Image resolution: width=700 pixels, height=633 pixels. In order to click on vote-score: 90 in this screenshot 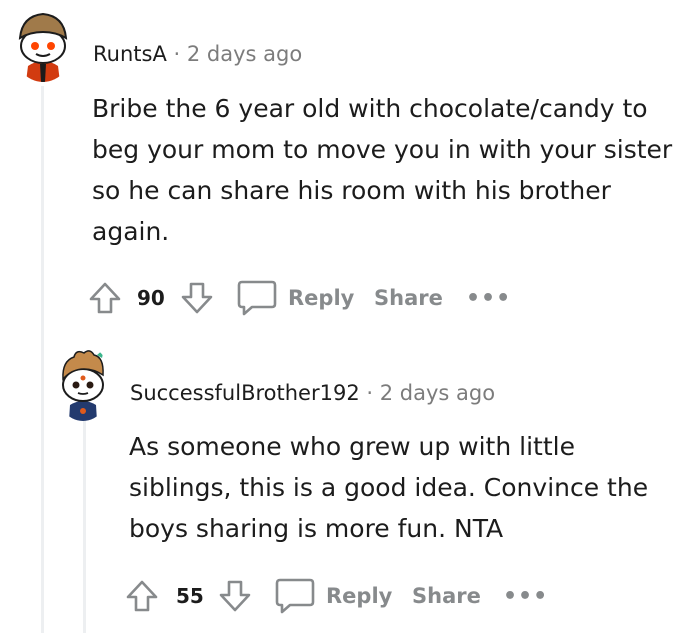, I will do `click(151, 298)`.